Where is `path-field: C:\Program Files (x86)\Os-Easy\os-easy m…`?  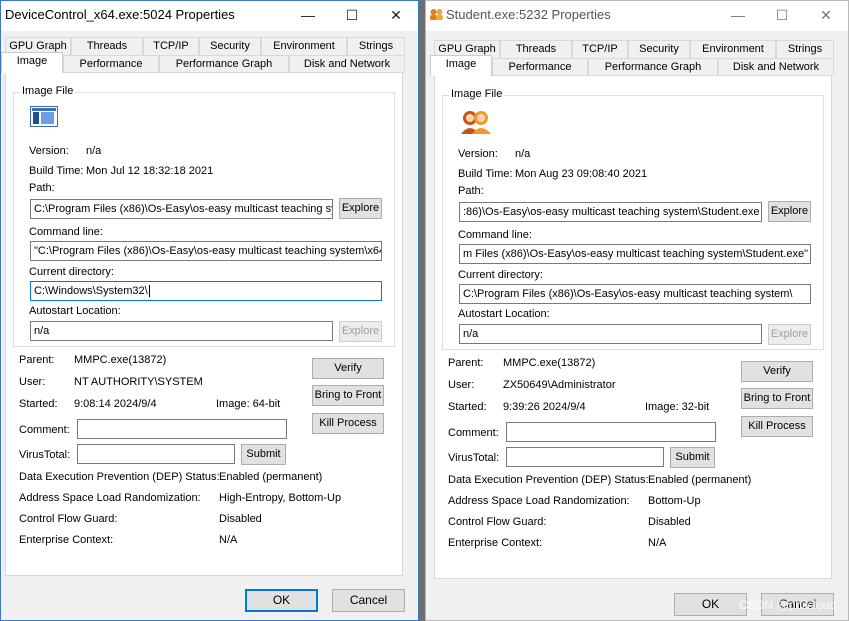 path-field: C:\Program Files (x86)\Os-Easy\os-easy m… is located at coordinates (181, 209).